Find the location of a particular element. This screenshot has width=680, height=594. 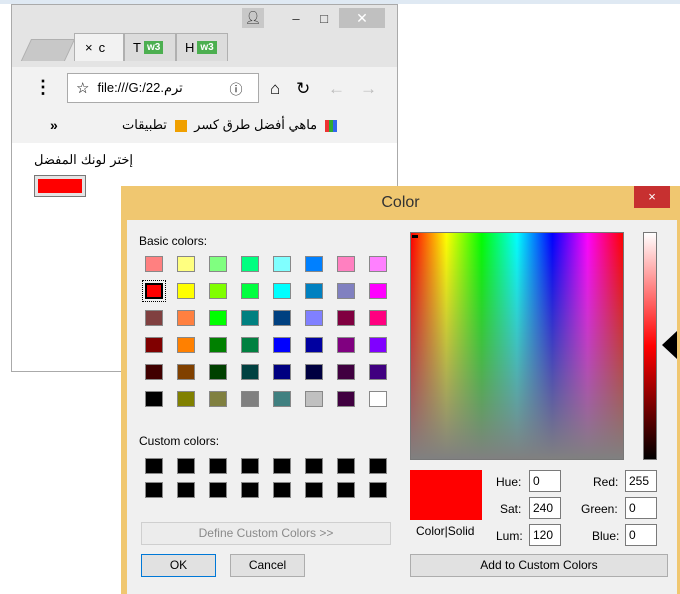

info-icon: ⓘ is located at coordinates (235, 88).